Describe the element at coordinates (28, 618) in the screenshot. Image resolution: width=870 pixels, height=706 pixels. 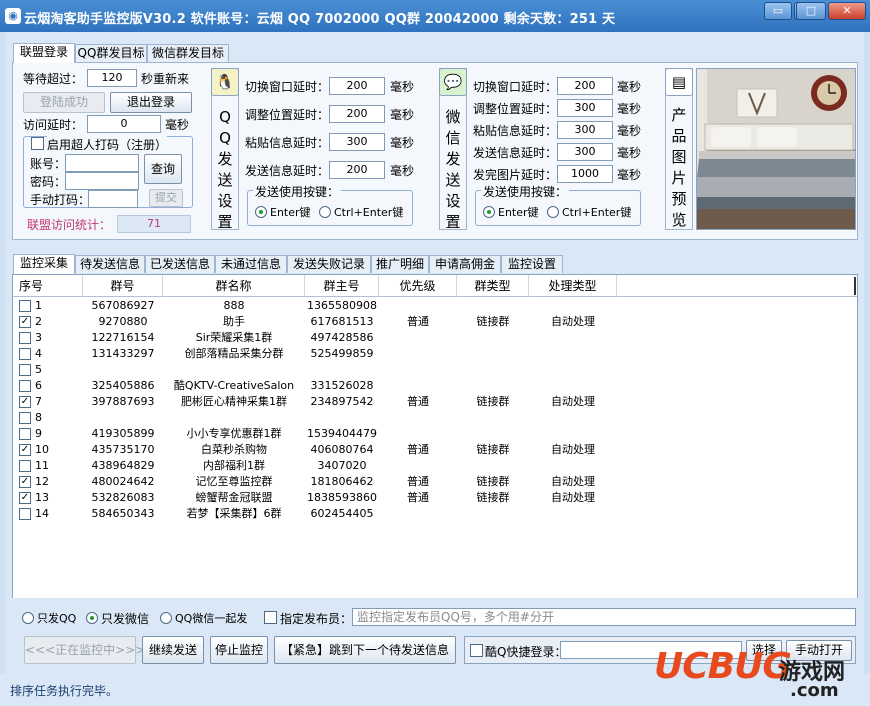
I see `radio-only-qq` at that location.